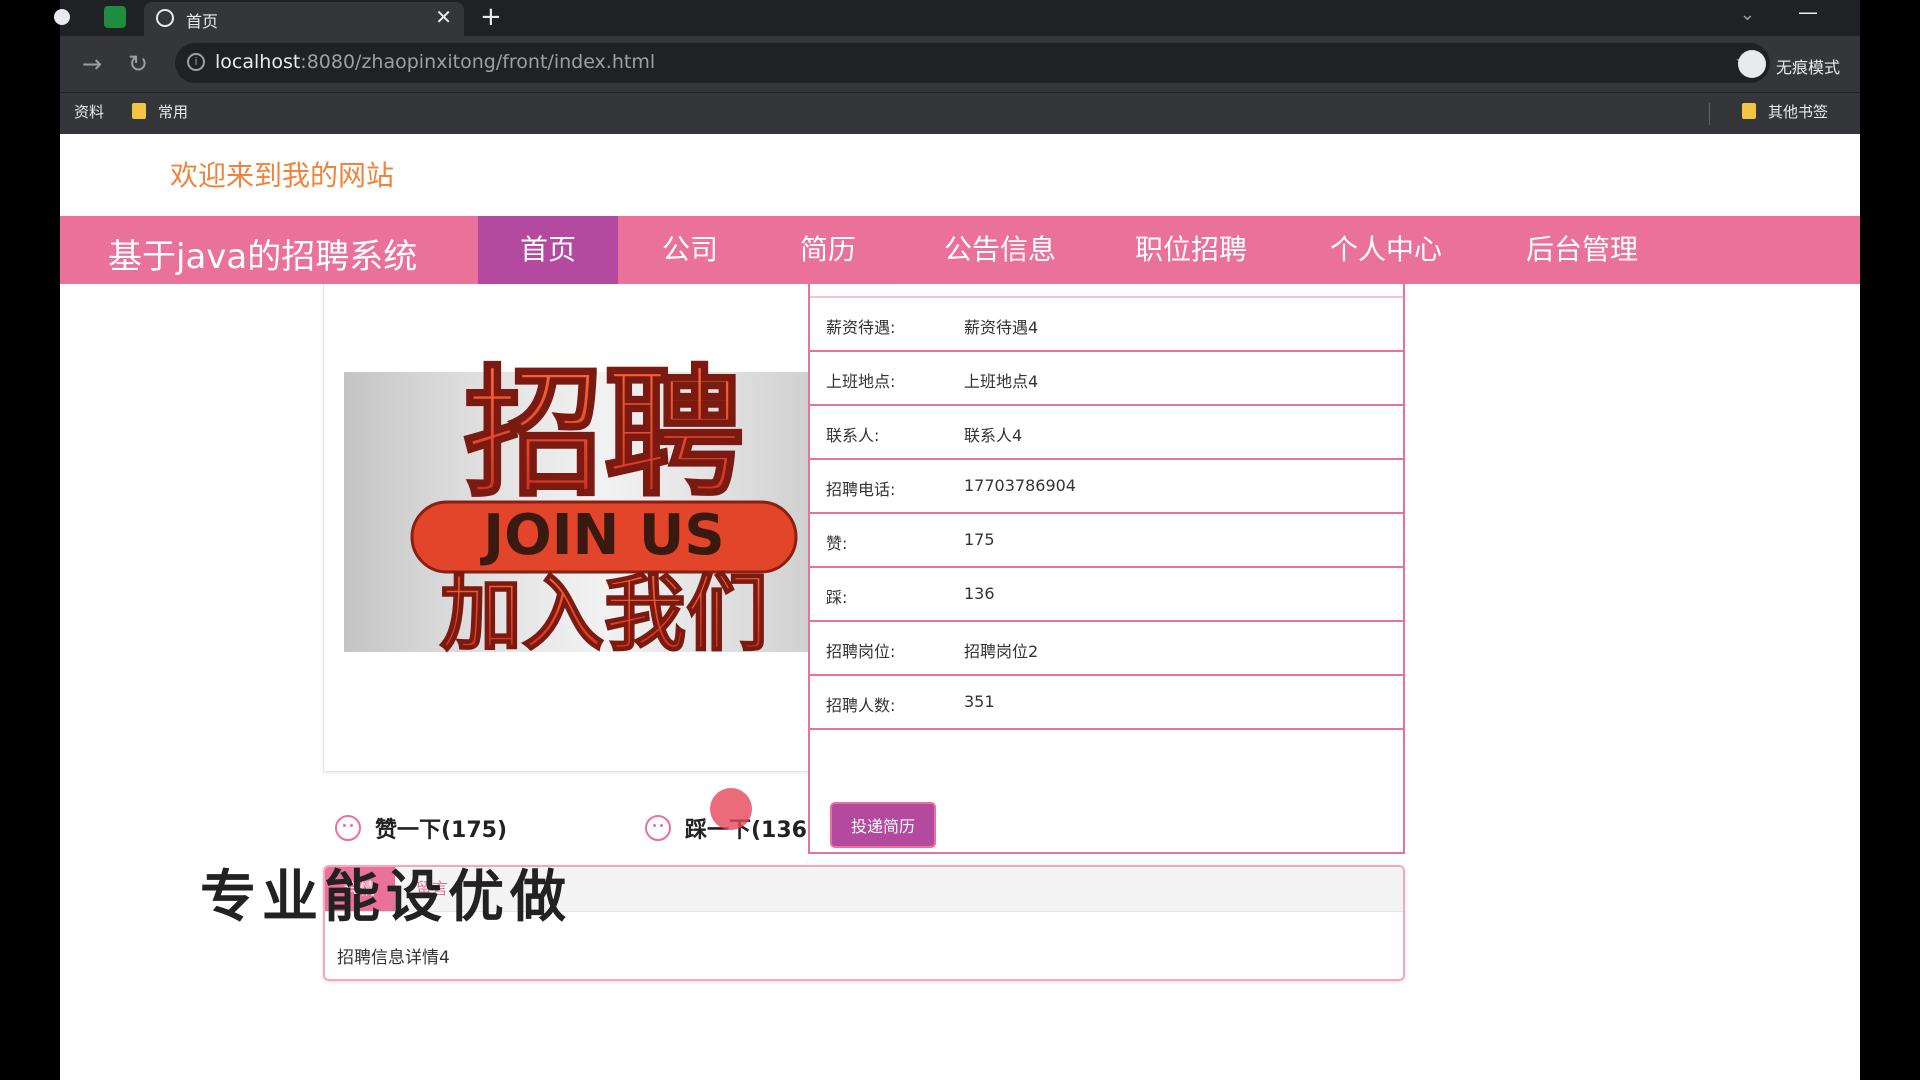 The image size is (1920, 1080). What do you see at coordinates (1106, 649) in the screenshot?
I see `table-row: 招聘岗位: 招聘岗位2` at bounding box center [1106, 649].